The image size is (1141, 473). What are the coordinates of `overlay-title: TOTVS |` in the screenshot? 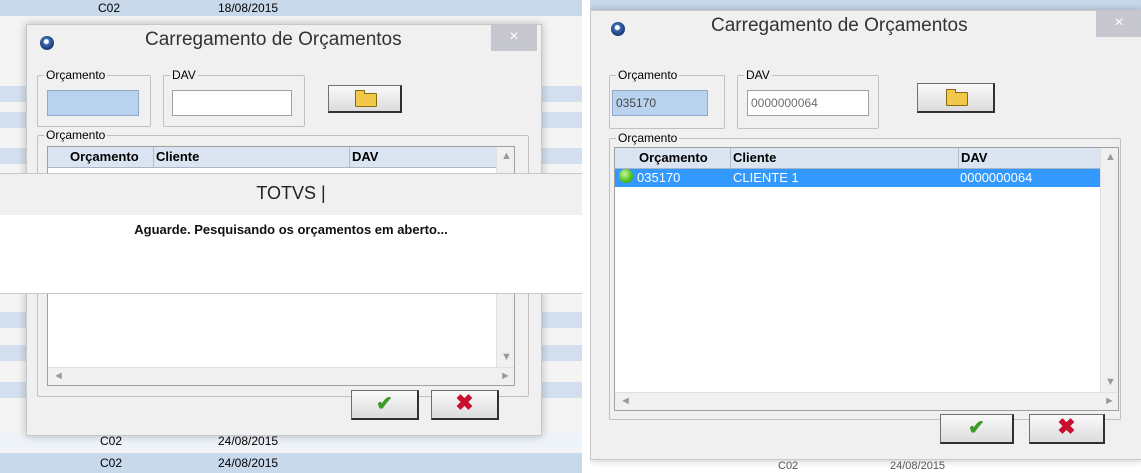 It's located at (291, 193).